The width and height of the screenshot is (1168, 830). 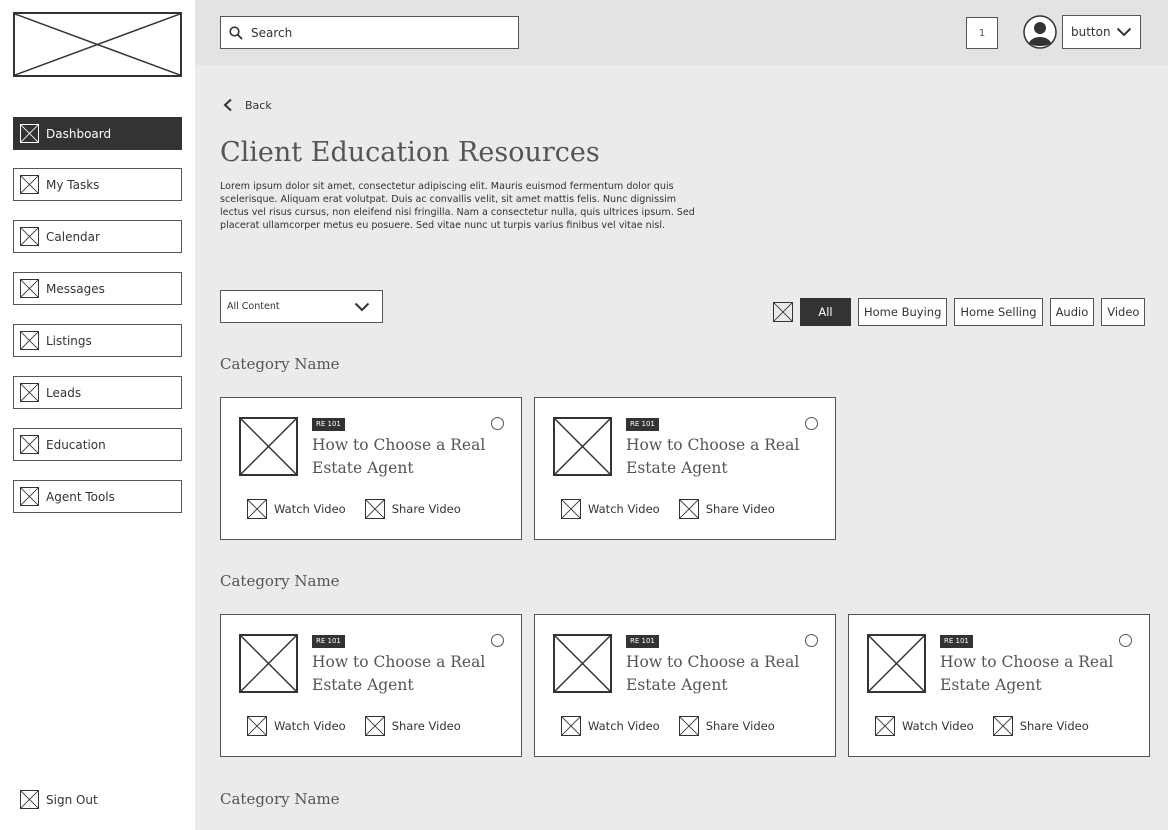 What do you see at coordinates (1123, 312) in the screenshot?
I see `filter-video: Video` at bounding box center [1123, 312].